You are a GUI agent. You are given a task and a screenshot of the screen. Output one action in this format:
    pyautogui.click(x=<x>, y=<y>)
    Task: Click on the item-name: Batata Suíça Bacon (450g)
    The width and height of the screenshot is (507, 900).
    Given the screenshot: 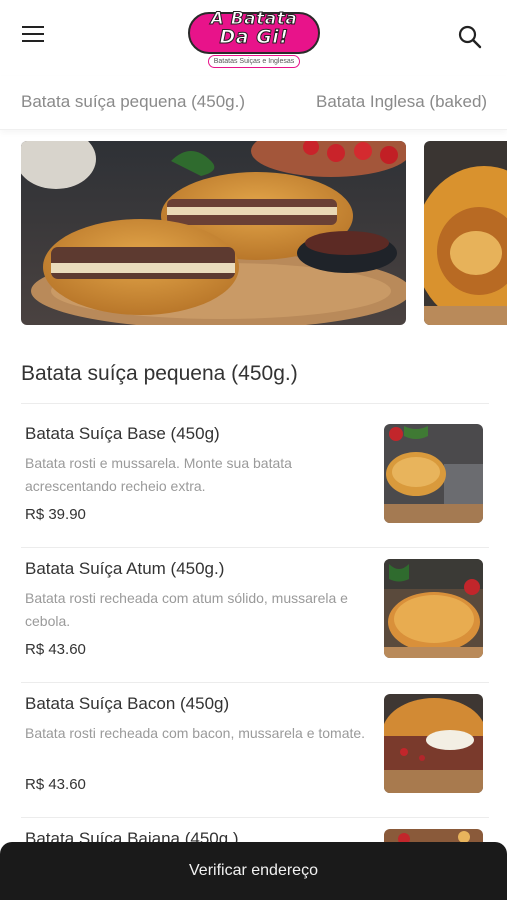 What is the action you would take?
    pyautogui.click(x=127, y=703)
    